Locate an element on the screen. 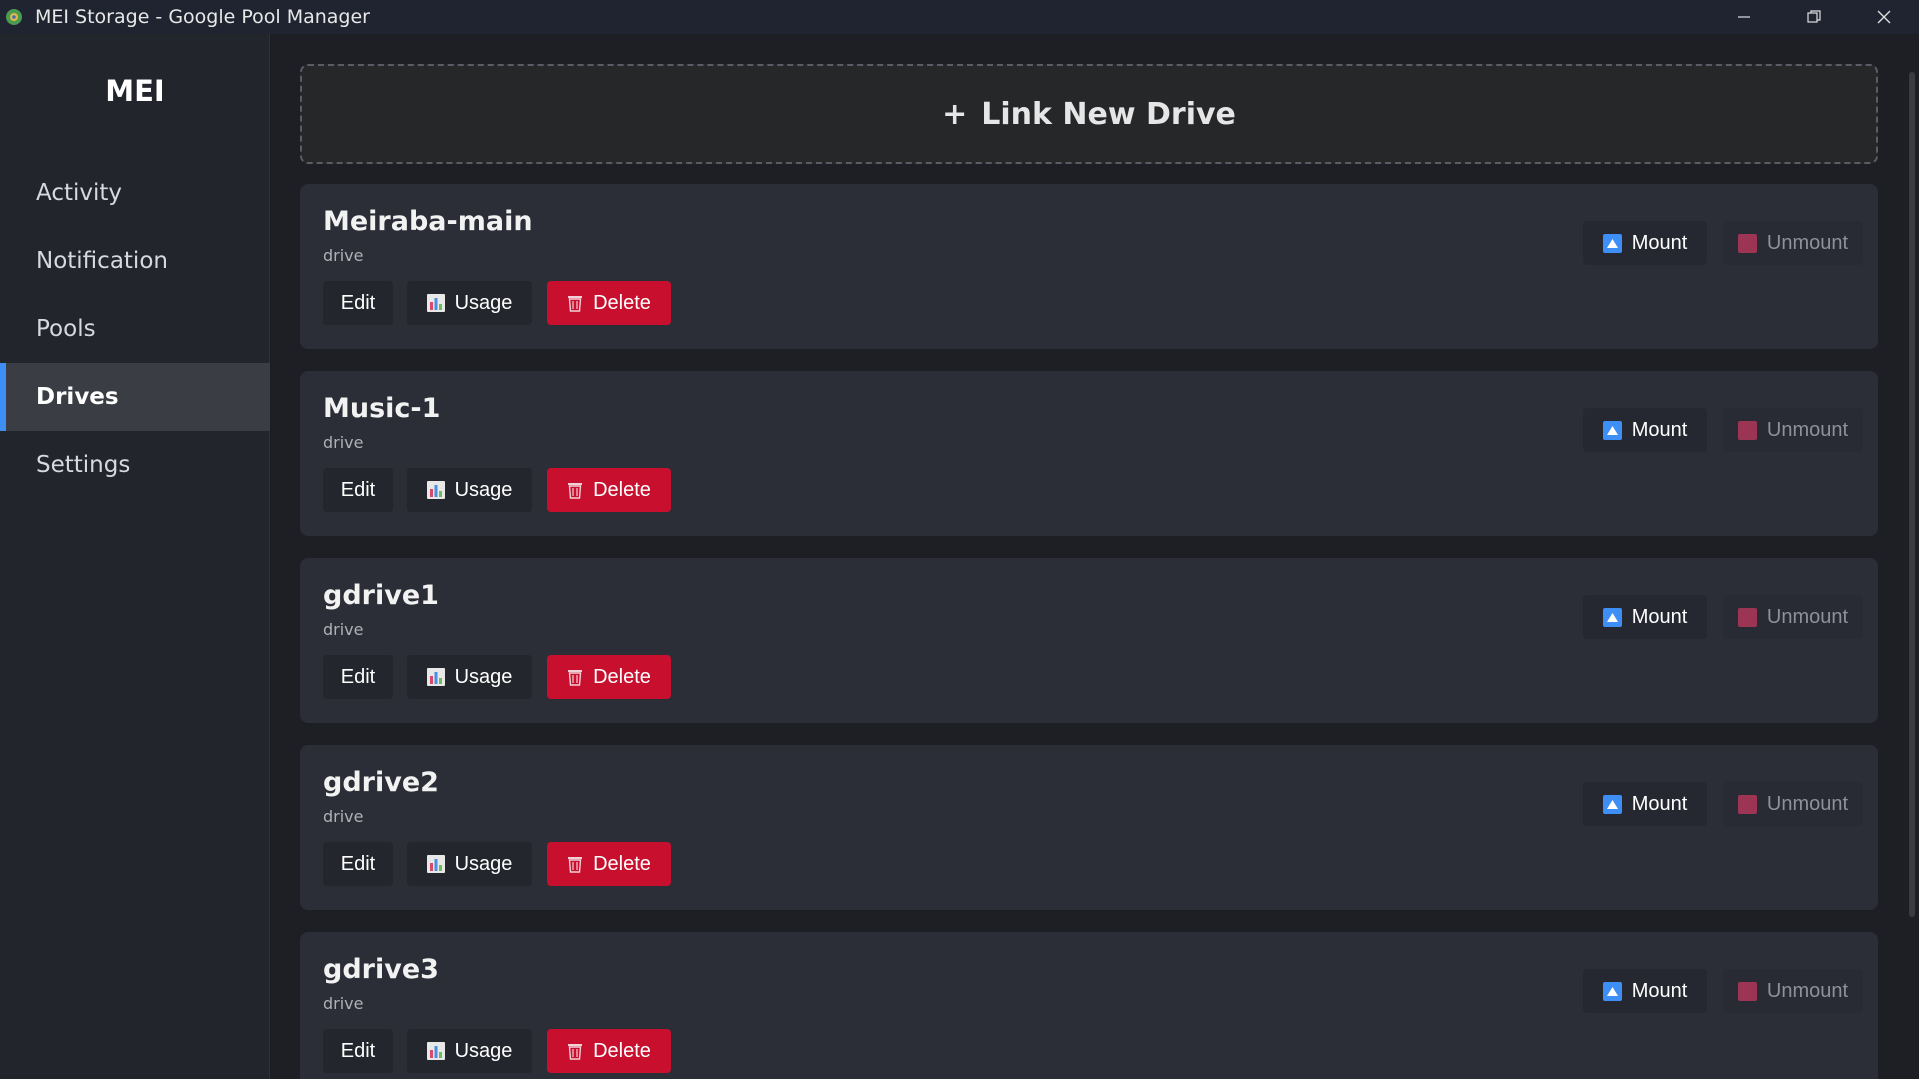 The height and width of the screenshot is (1079, 1919). sidebar-item-drives: Drives is located at coordinates (135, 397).